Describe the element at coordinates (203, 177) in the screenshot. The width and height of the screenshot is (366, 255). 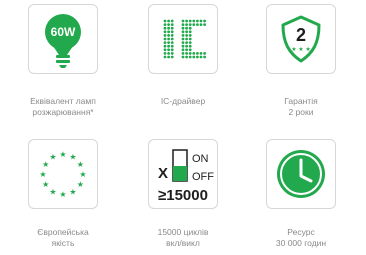
I see `off-label: OFF` at that location.